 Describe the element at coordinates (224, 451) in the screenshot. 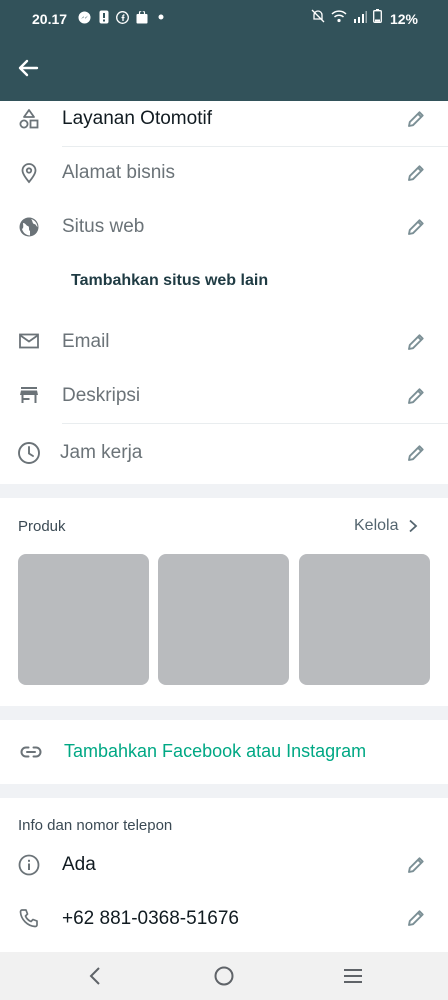

I see `hours-row: Jam kerja` at that location.